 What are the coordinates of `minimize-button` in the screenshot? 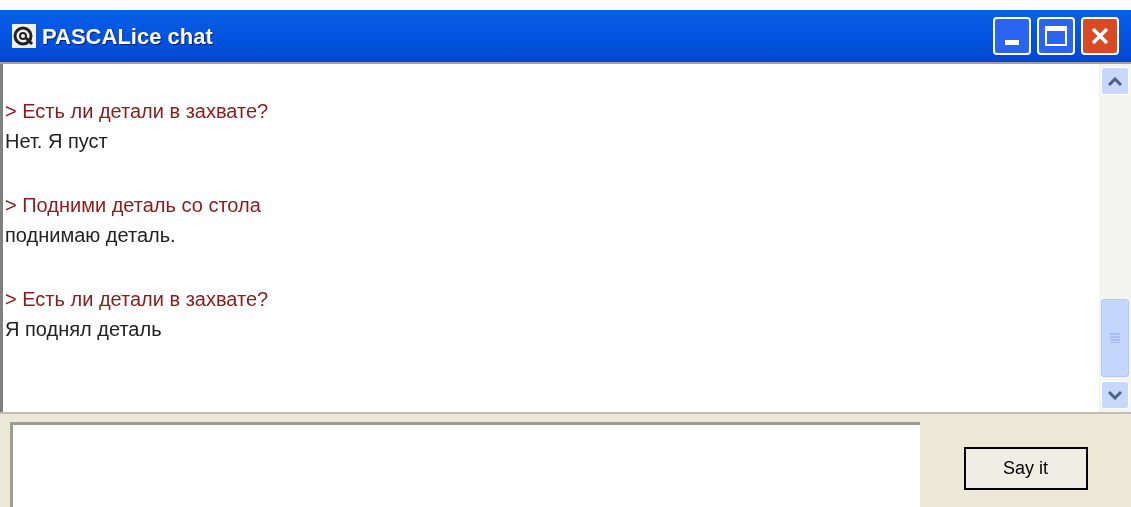 It's located at (1012, 36).